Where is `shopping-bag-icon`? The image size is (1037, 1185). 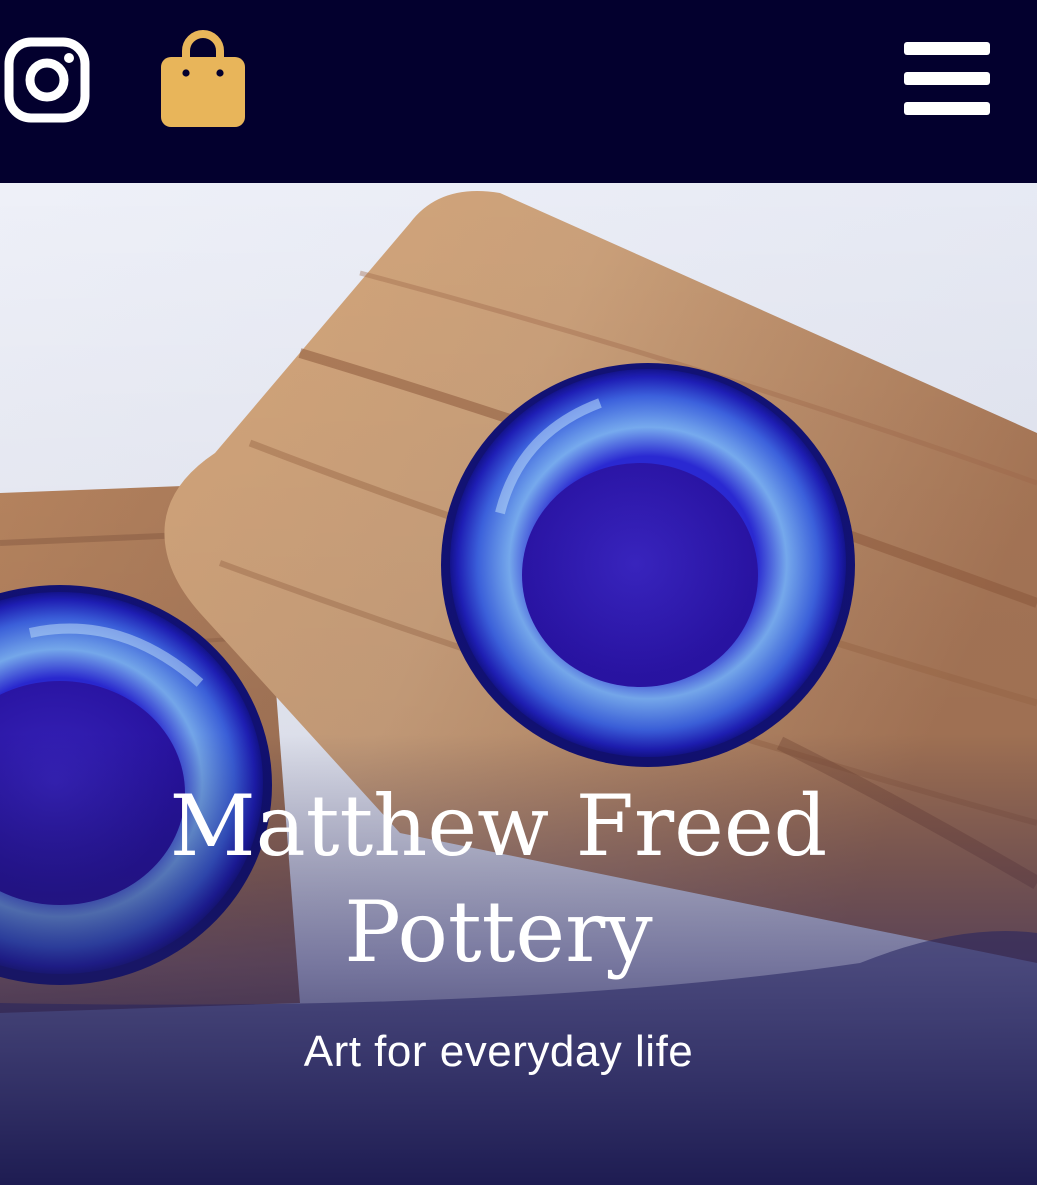
shopping-bag-icon is located at coordinates (203, 79).